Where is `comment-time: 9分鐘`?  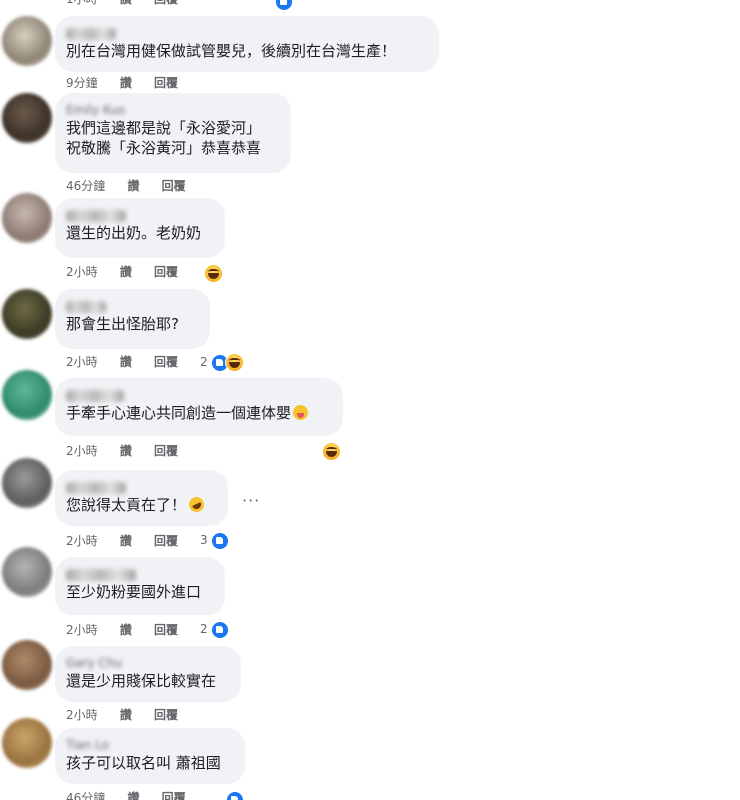 comment-time: 9分鐘 is located at coordinates (82, 83).